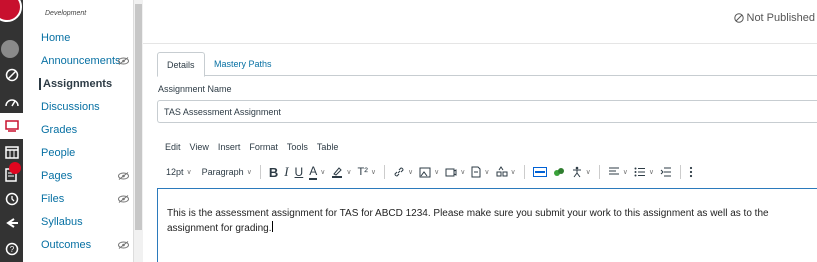 The image size is (817, 262). I want to click on publish-status: Not Published, so click(774, 18).